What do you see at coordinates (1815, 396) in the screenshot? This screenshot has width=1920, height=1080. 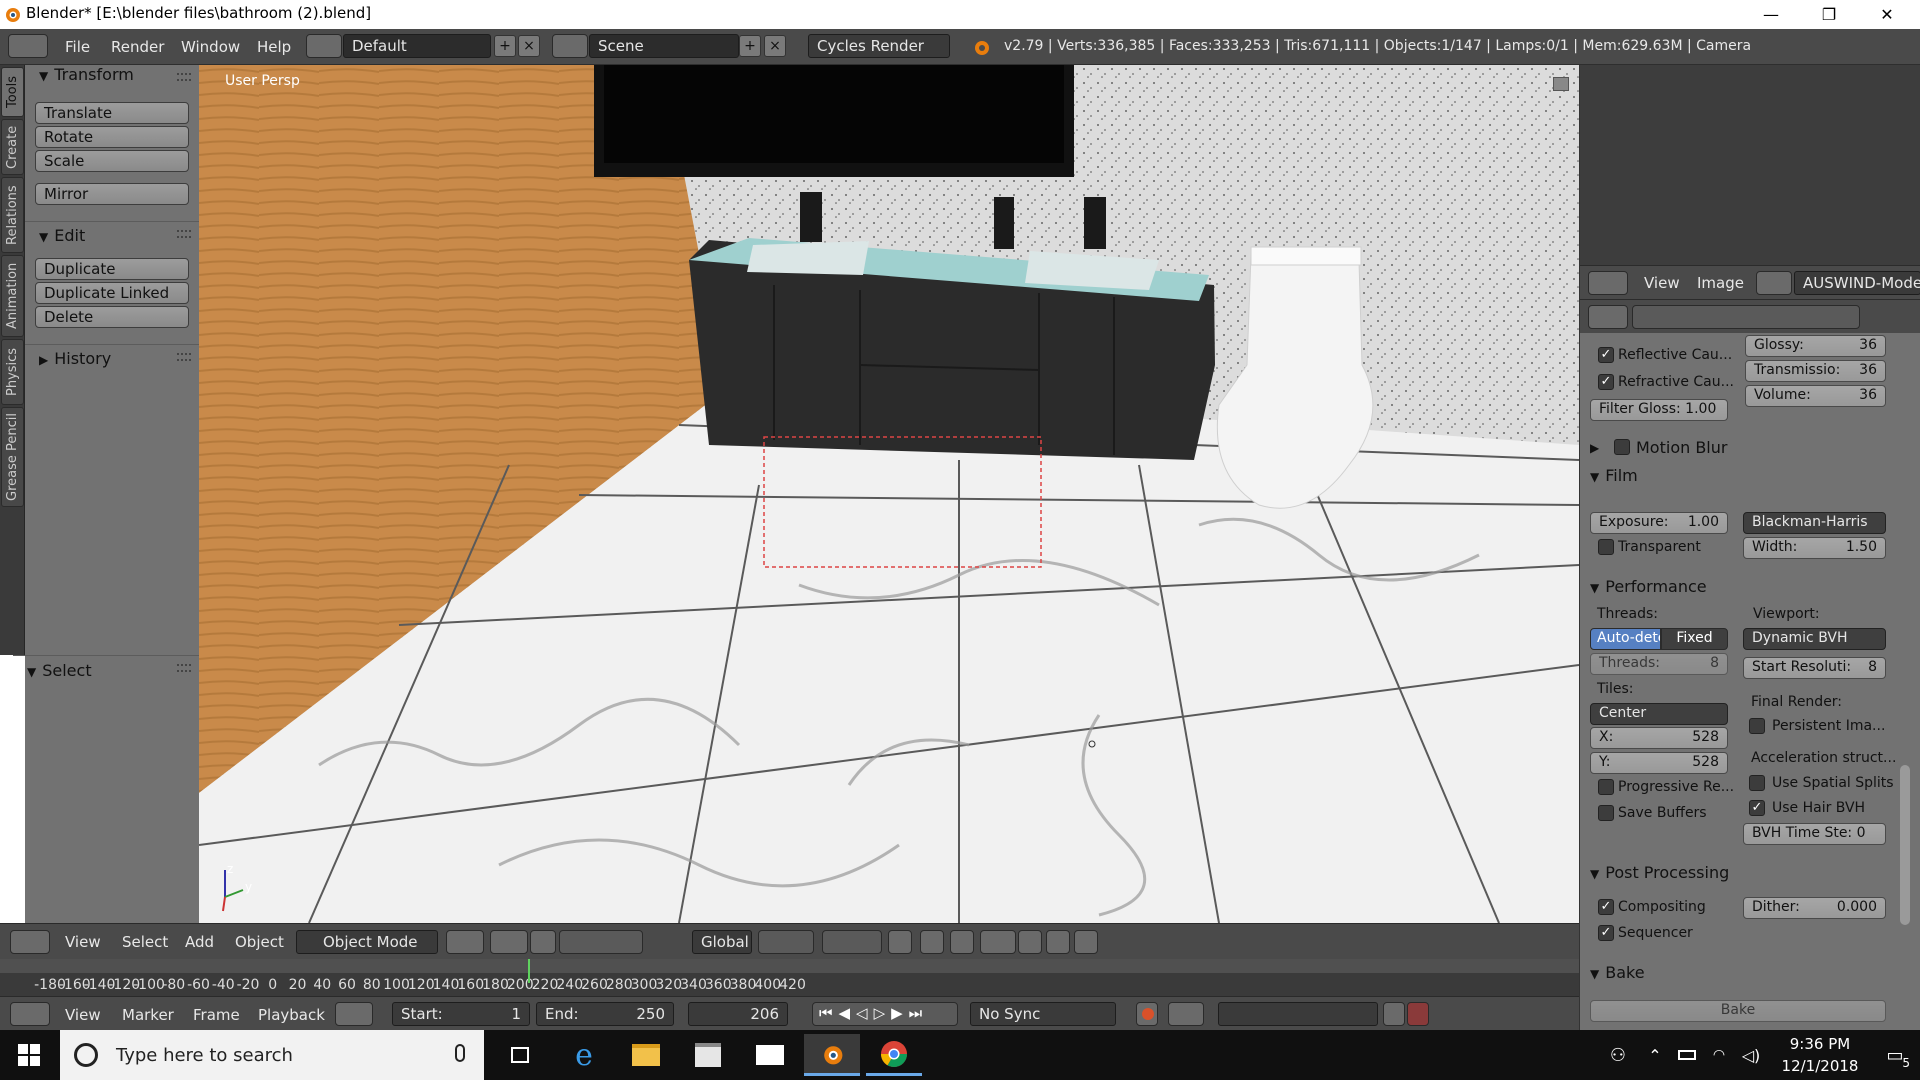 I see `volume-bounces-field: Volume: 36` at bounding box center [1815, 396].